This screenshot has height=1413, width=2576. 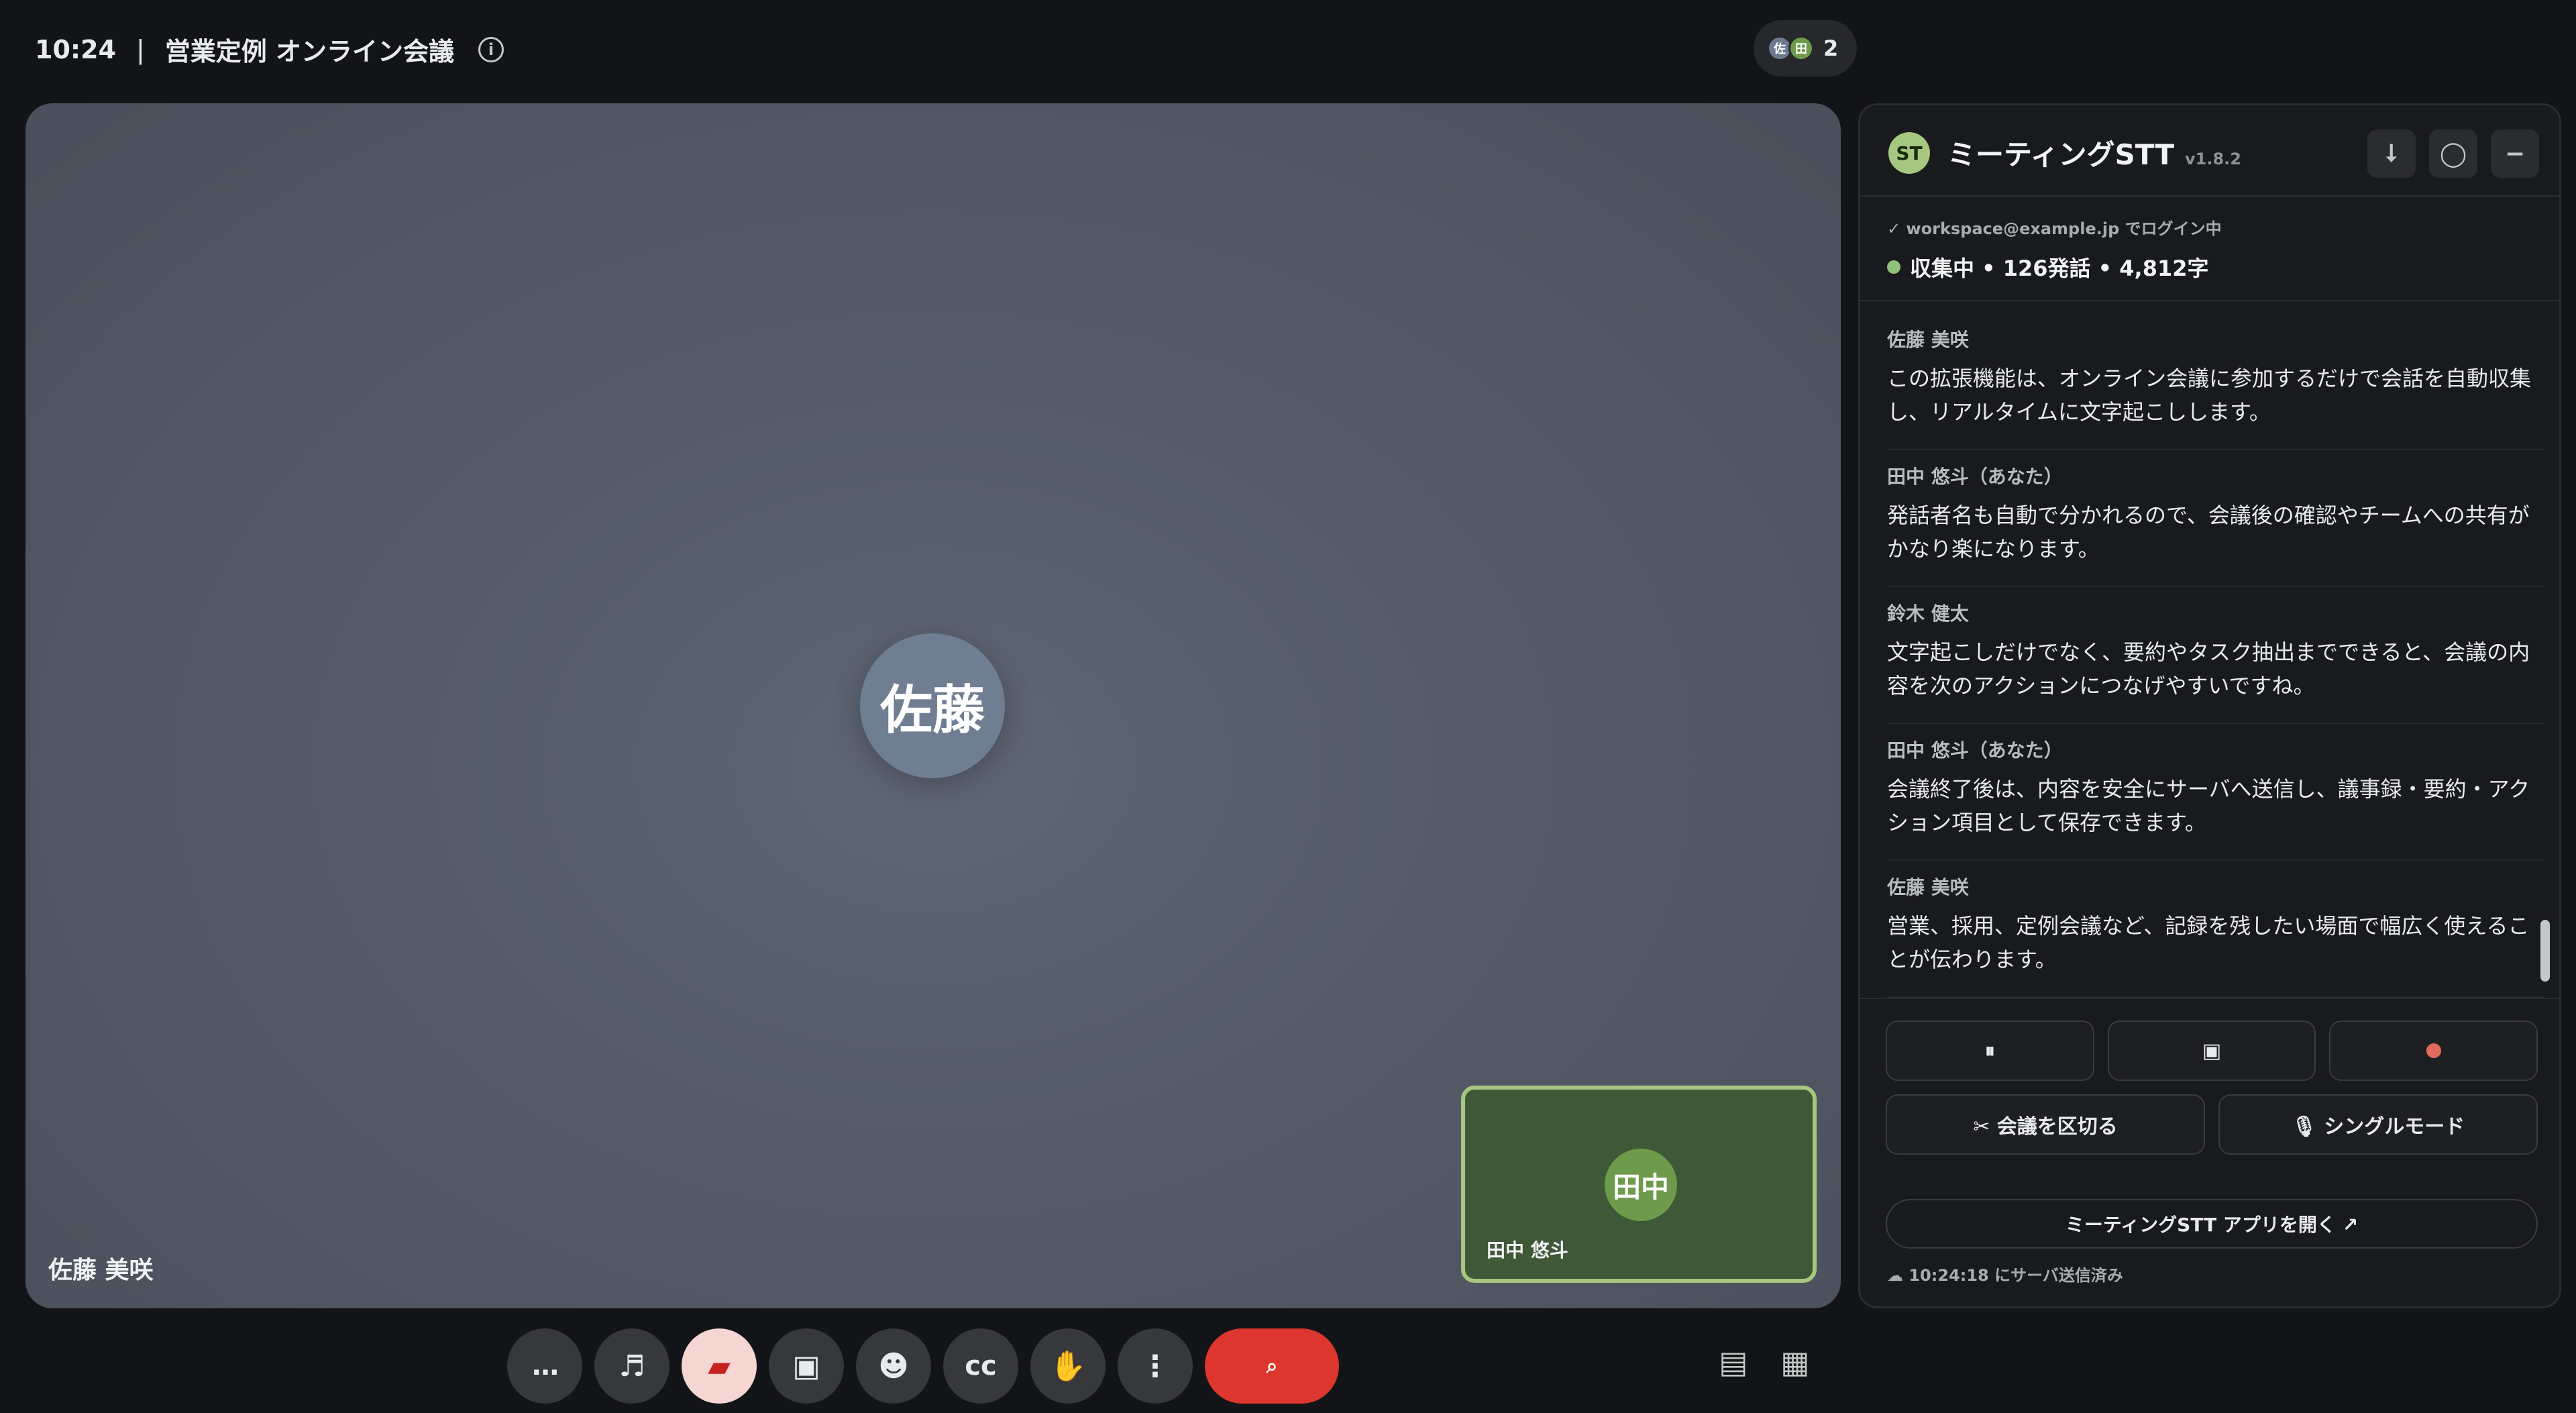 I want to click on stop-button: ▣, so click(x=2211, y=1050).